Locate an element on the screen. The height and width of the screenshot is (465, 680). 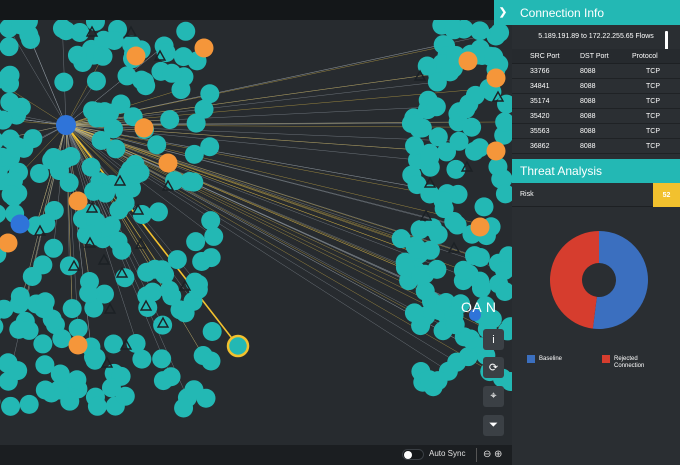
zoom-out-icon: ⊖ is located at coordinates (487, 454).